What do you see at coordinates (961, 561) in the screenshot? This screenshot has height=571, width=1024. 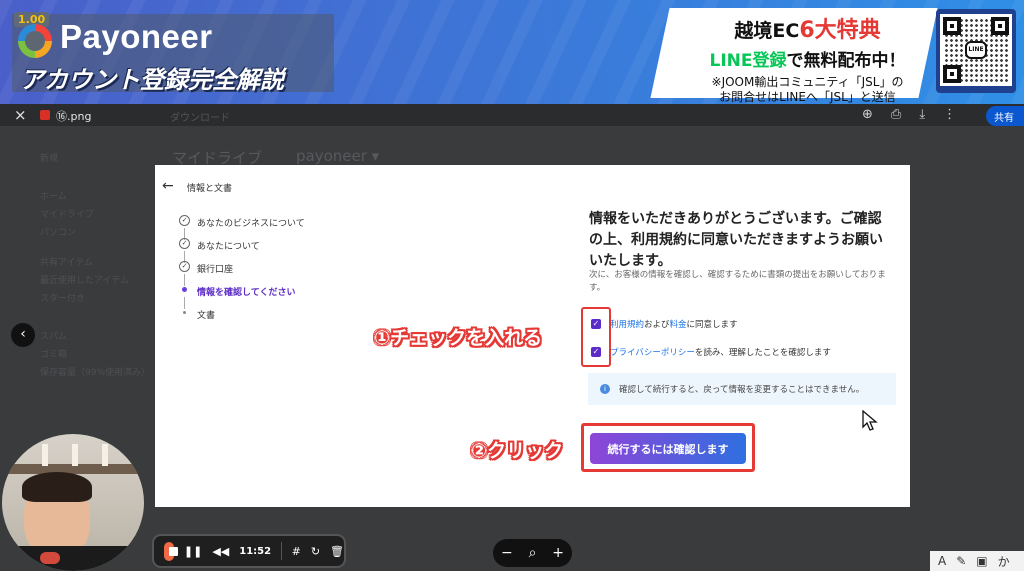 I see `pen-tool-icon: ✎` at bounding box center [961, 561].